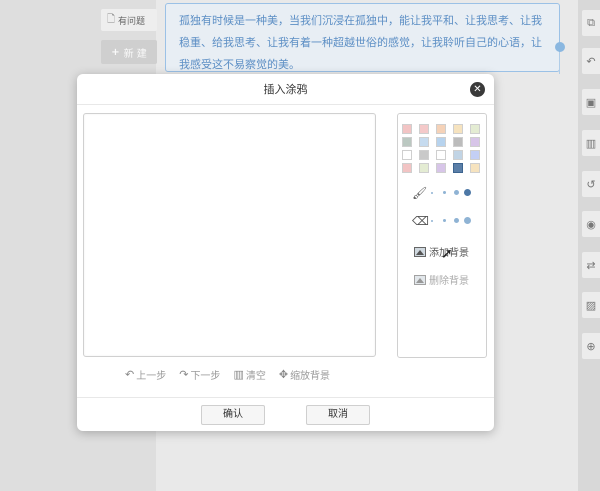 The height and width of the screenshot is (491, 600). What do you see at coordinates (442, 235) in the screenshot?
I see `tools-panel: 🖌 ⌫ 添加背景 删除背景` at bounding box center [442, 235].